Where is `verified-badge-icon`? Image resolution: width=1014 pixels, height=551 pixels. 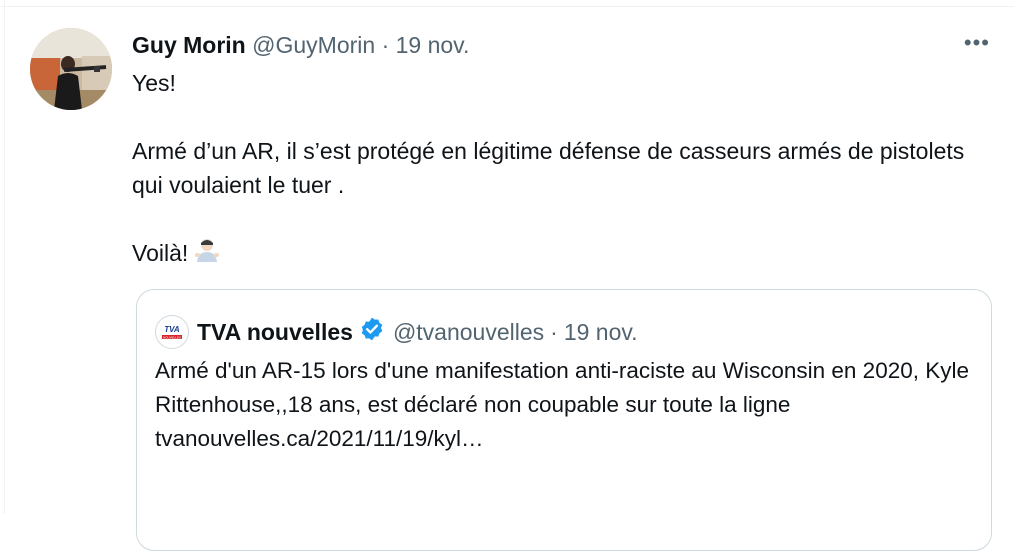 verified-badge-icon is located at coordinates (372, 332).